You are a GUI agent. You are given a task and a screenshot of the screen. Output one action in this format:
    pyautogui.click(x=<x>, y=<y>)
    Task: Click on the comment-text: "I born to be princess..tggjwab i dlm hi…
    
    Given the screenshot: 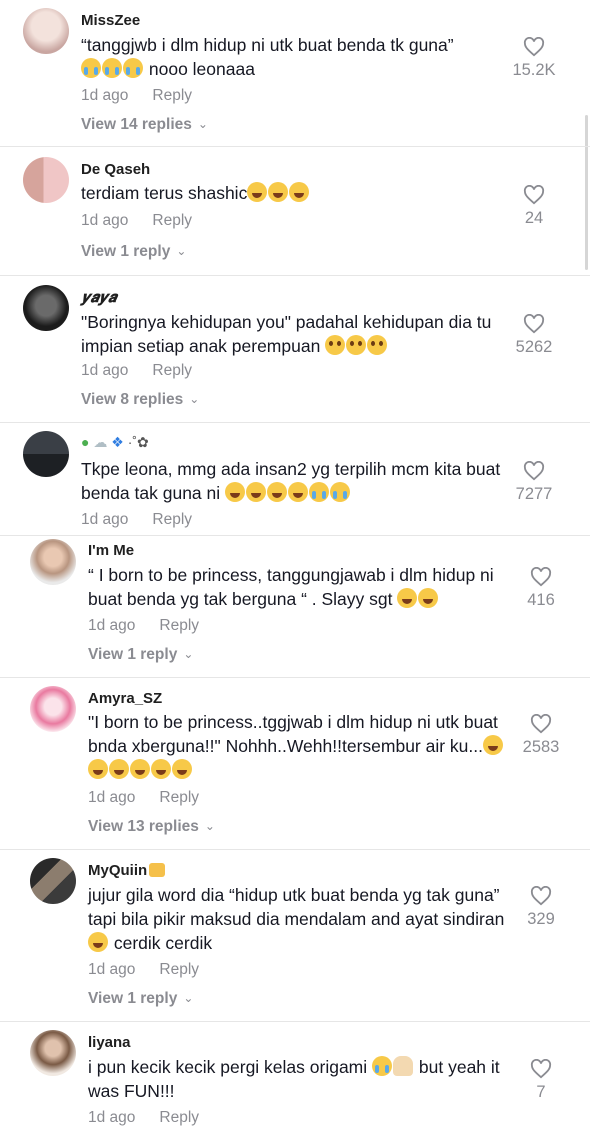 What is the action you would take?
    pyautogui.click(x=298, y=746)
    